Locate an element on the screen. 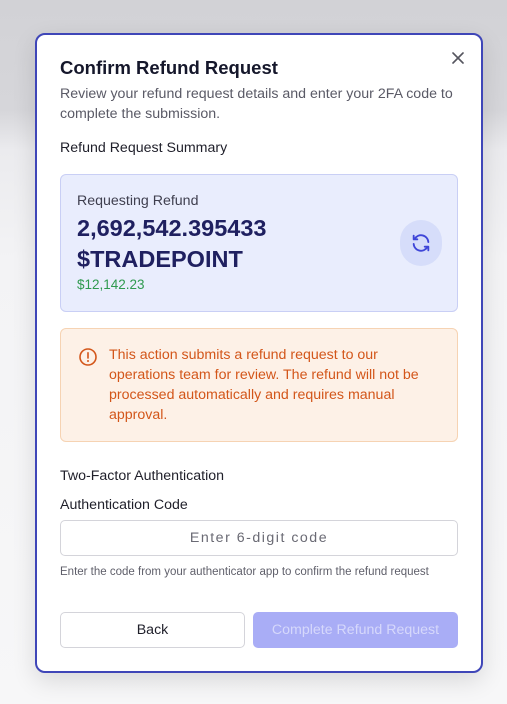  refresh-button is located at coordinates (421, 243).